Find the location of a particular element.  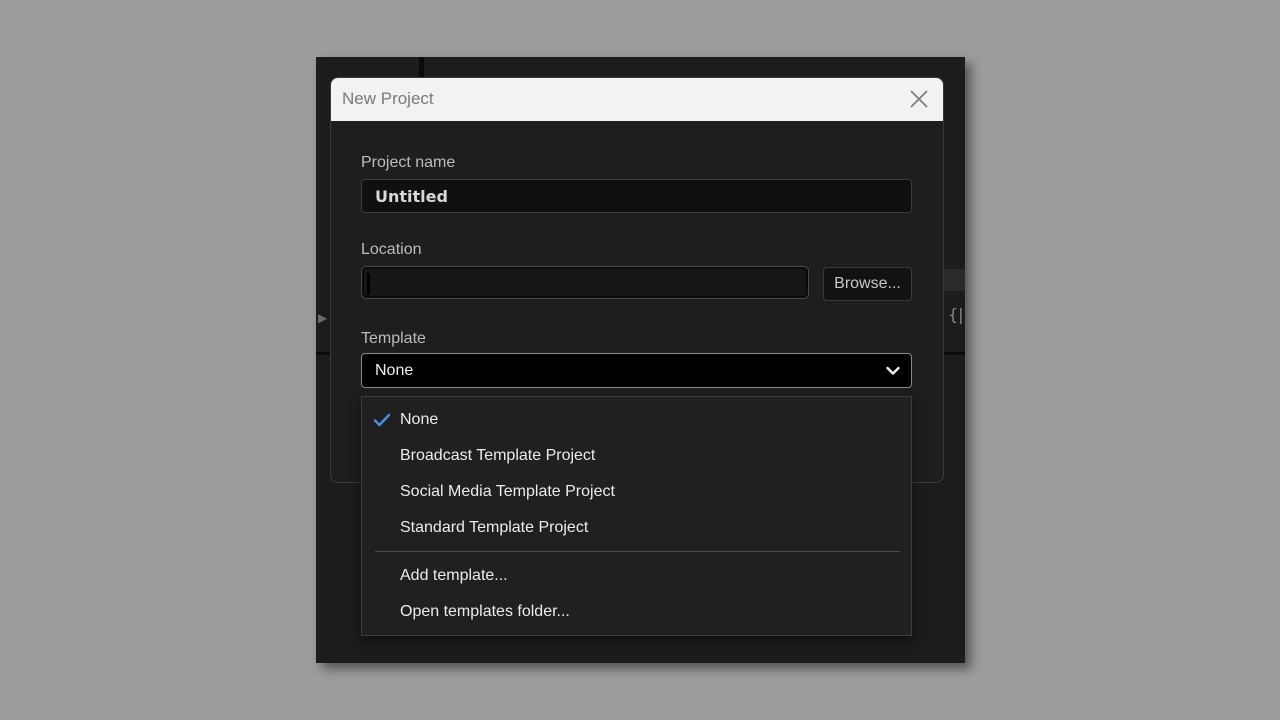

template-option-label: Standard Template Project is located at coordinates (494, 527).